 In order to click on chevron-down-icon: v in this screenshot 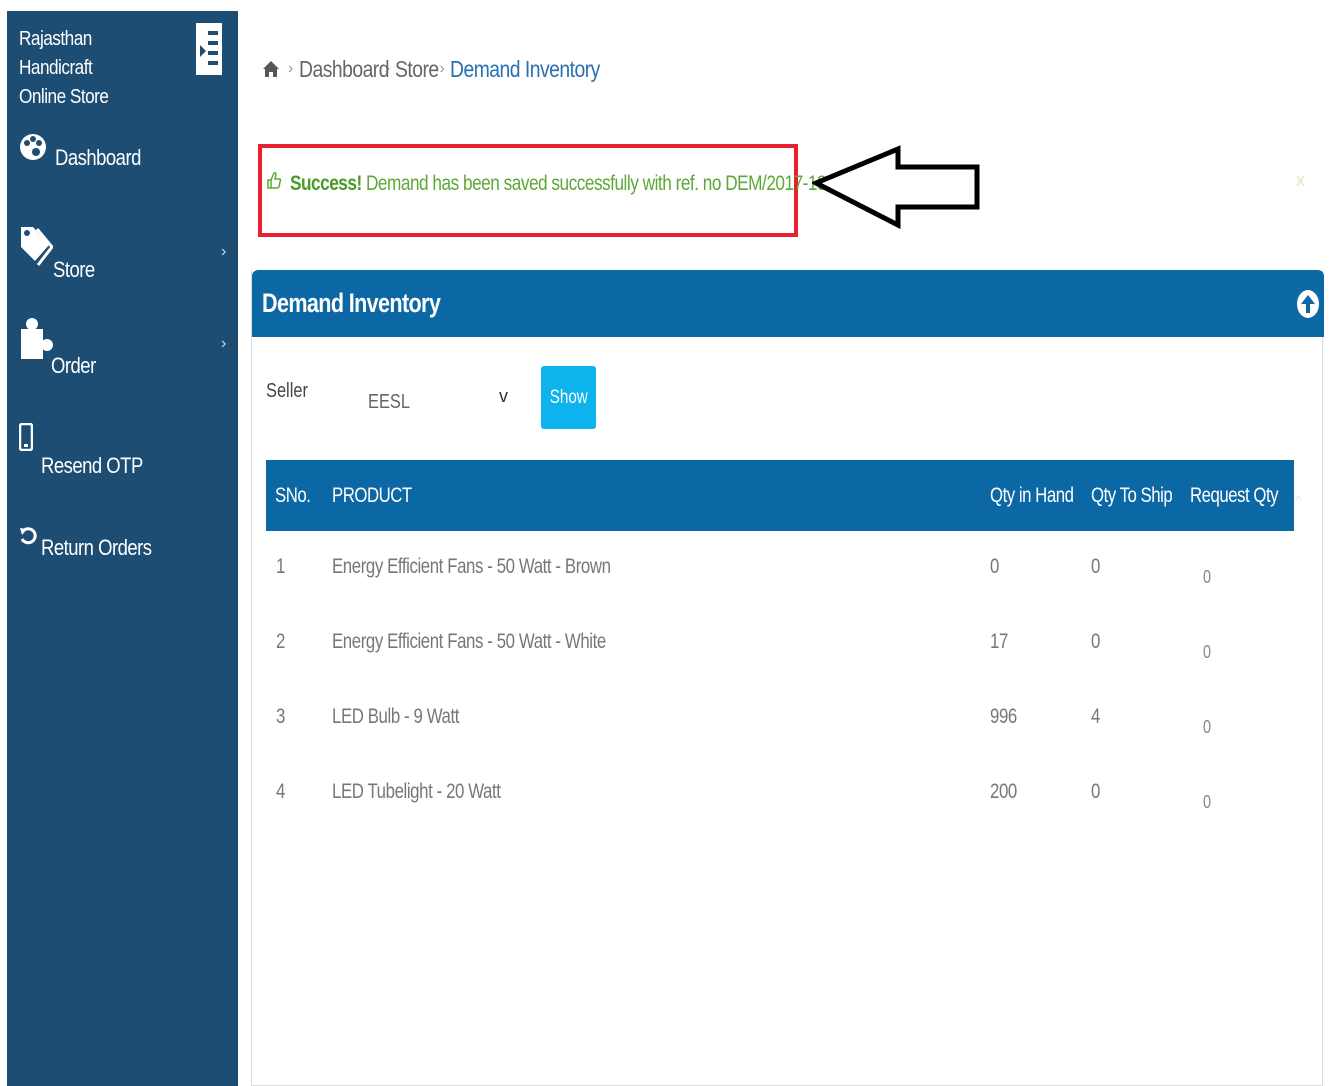, I will do `click(503, 396)`.